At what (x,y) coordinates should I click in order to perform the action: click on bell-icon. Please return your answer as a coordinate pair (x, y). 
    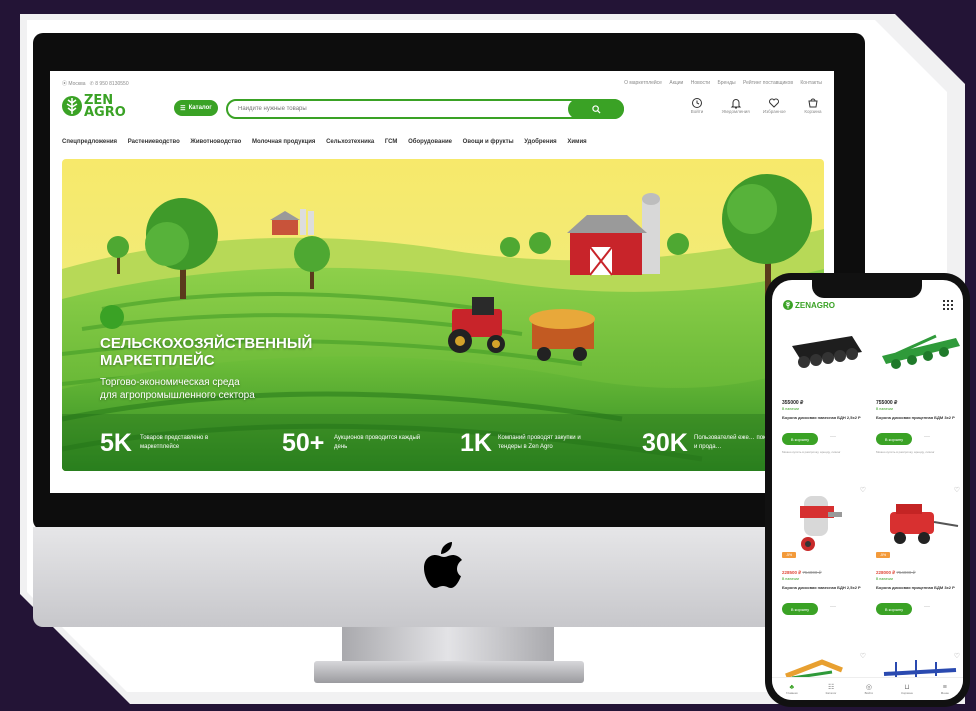
    Looking at the image, I should click on (735, 104).